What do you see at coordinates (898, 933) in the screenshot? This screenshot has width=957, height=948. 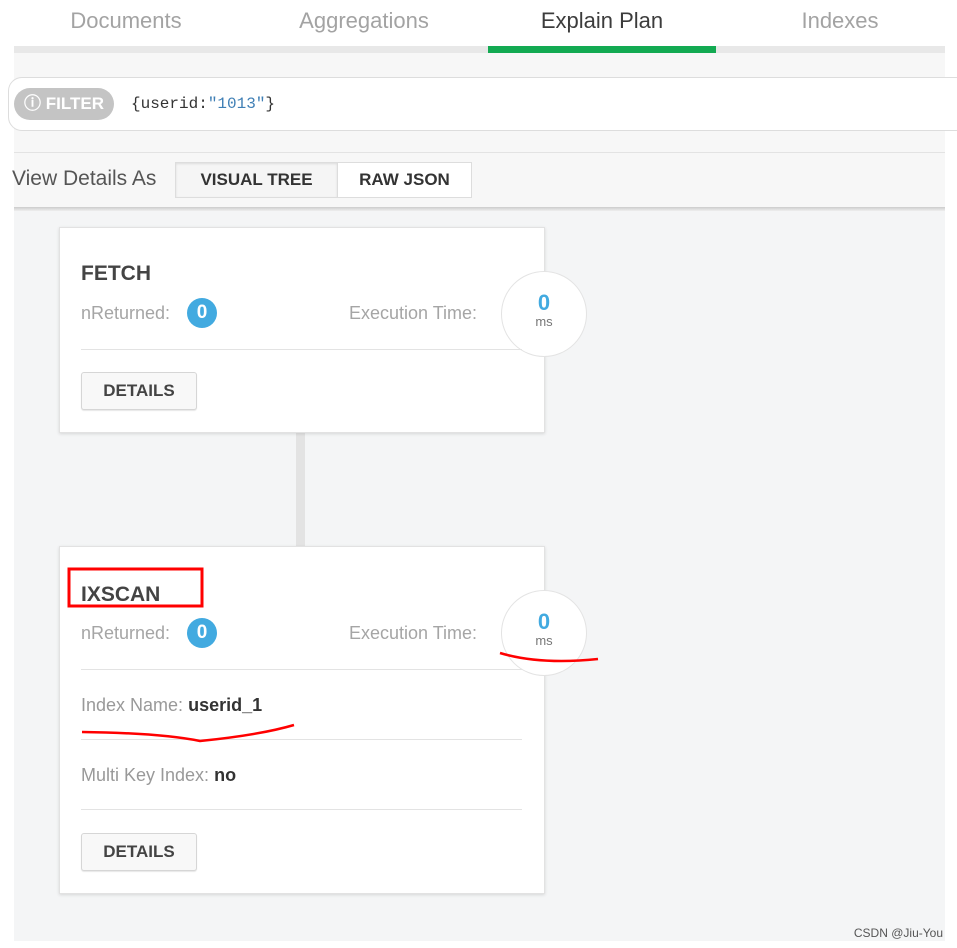 I see `credit-text: CSDN @Jiu-You` at bounding box center [898, 933].